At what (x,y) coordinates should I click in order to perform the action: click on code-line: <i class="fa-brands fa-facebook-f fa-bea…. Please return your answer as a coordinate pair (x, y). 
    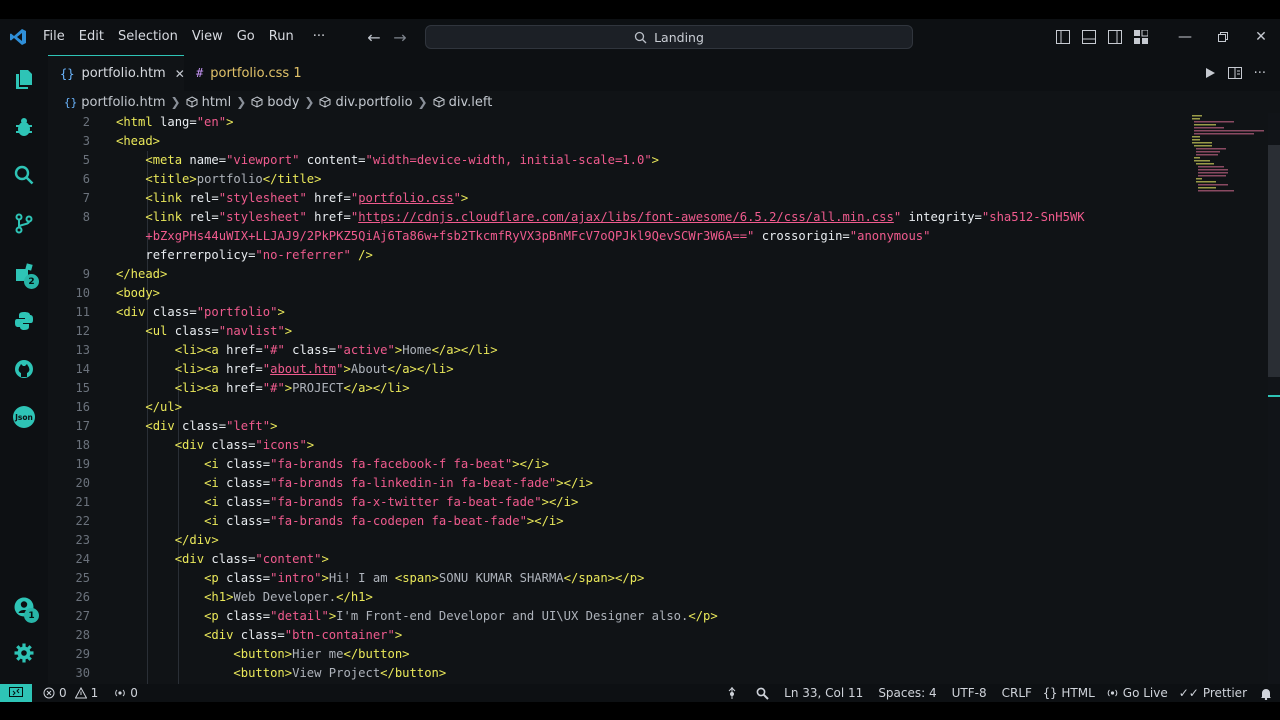
    Looking at the image, I should click on (651, 464).